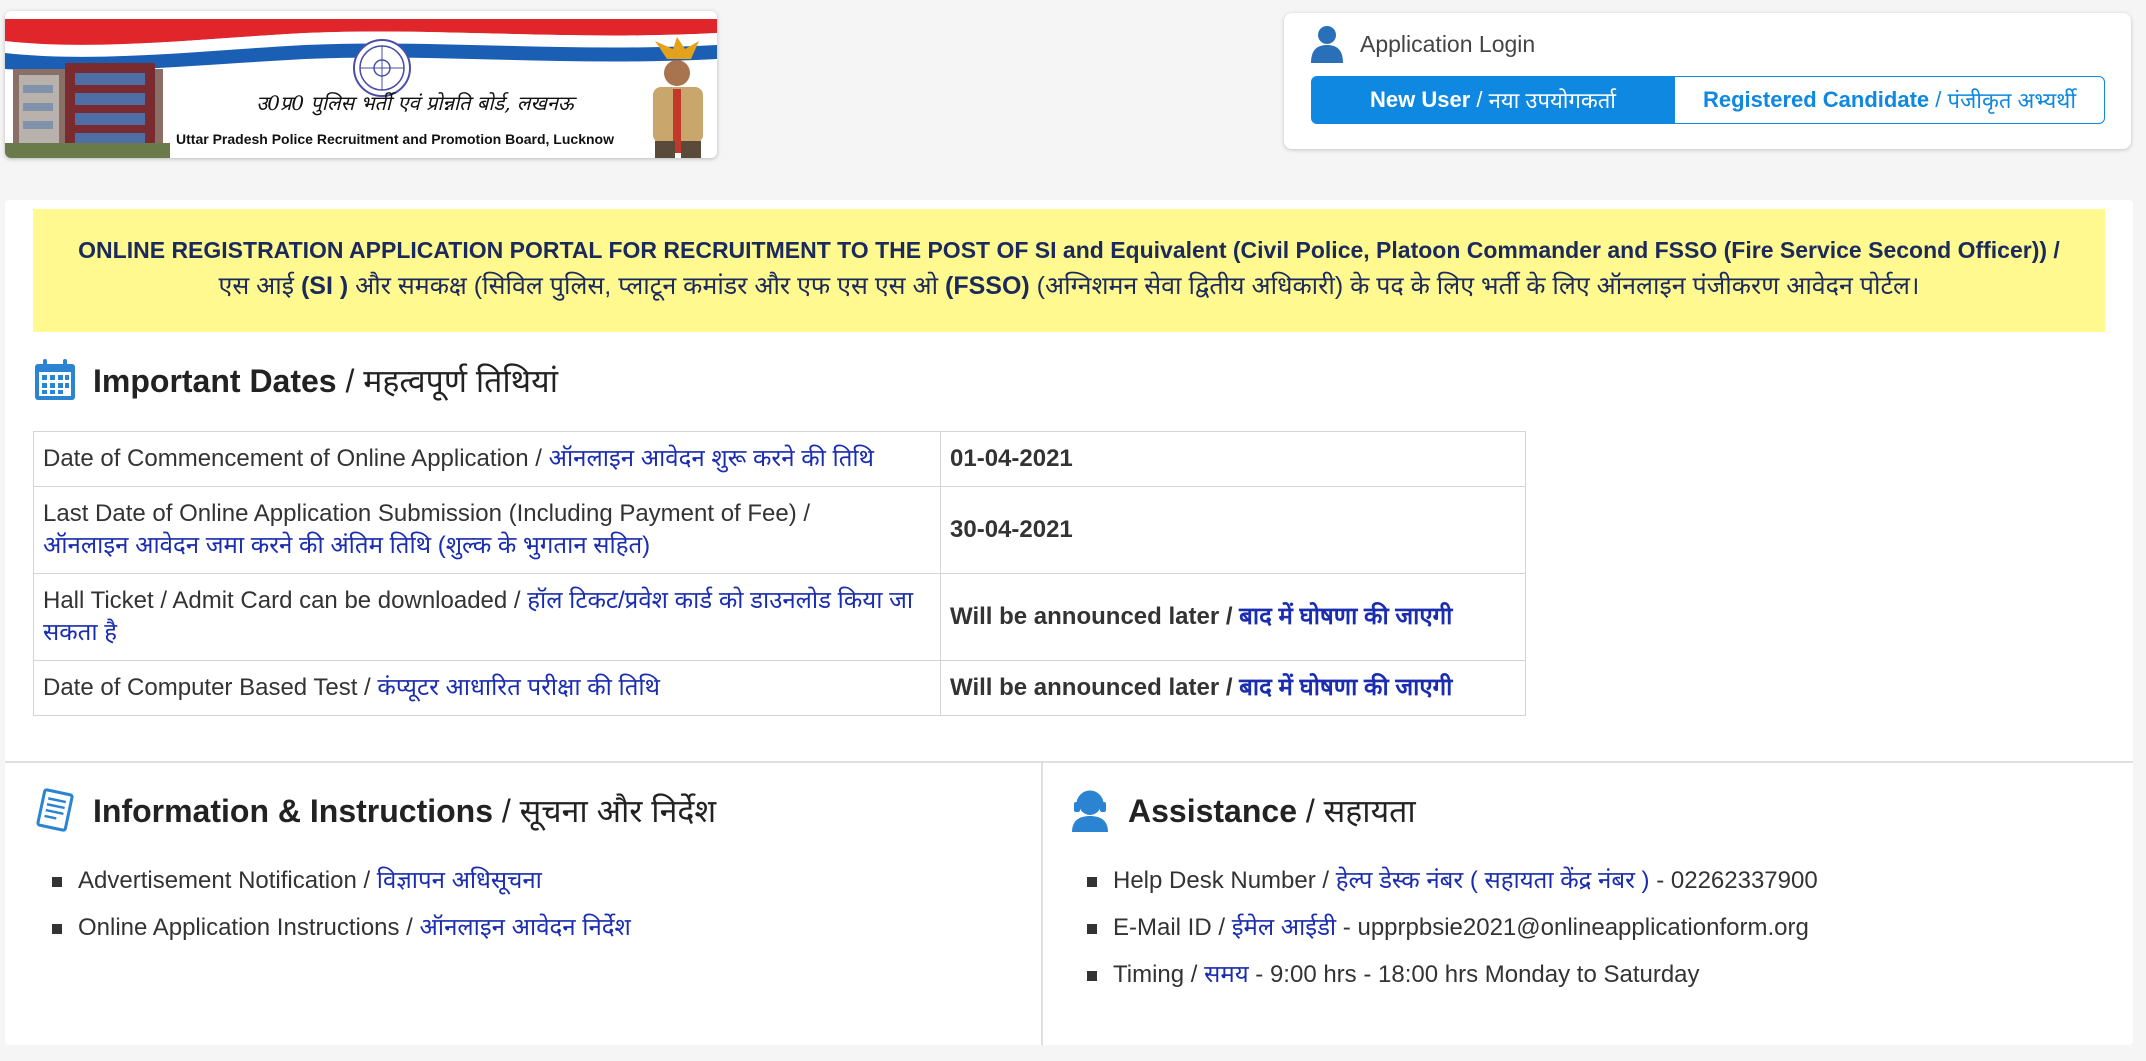  What do you see at coordinates (1042, 903) in the screenshot?
I see `column-divider` at bounding box center [1042, 903].